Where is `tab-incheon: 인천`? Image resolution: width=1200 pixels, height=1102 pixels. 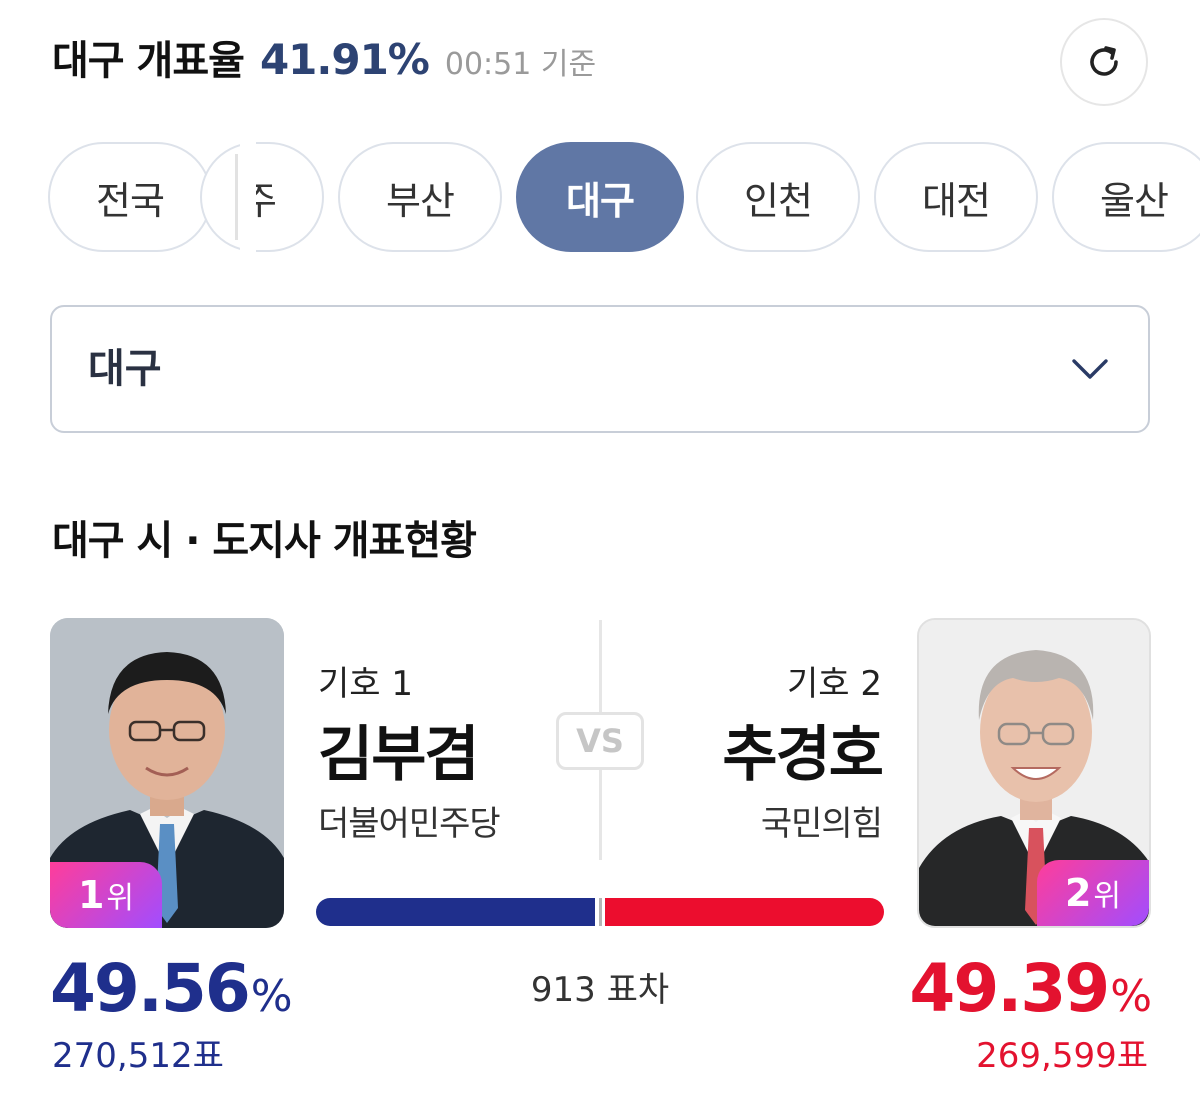
tab-incheon: 인천 is located at coordinates (778, 197).